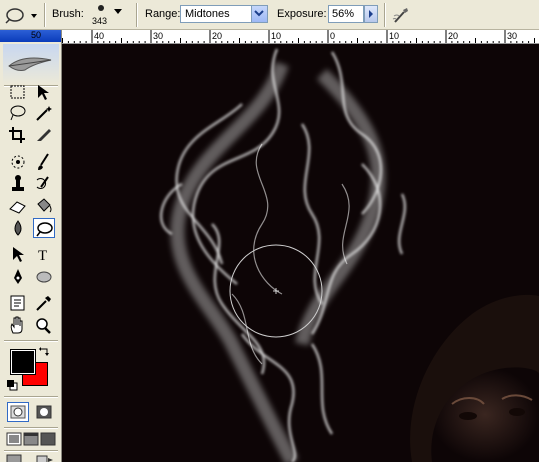  I want to click on paint-bucket-tool, so click(44, 206).